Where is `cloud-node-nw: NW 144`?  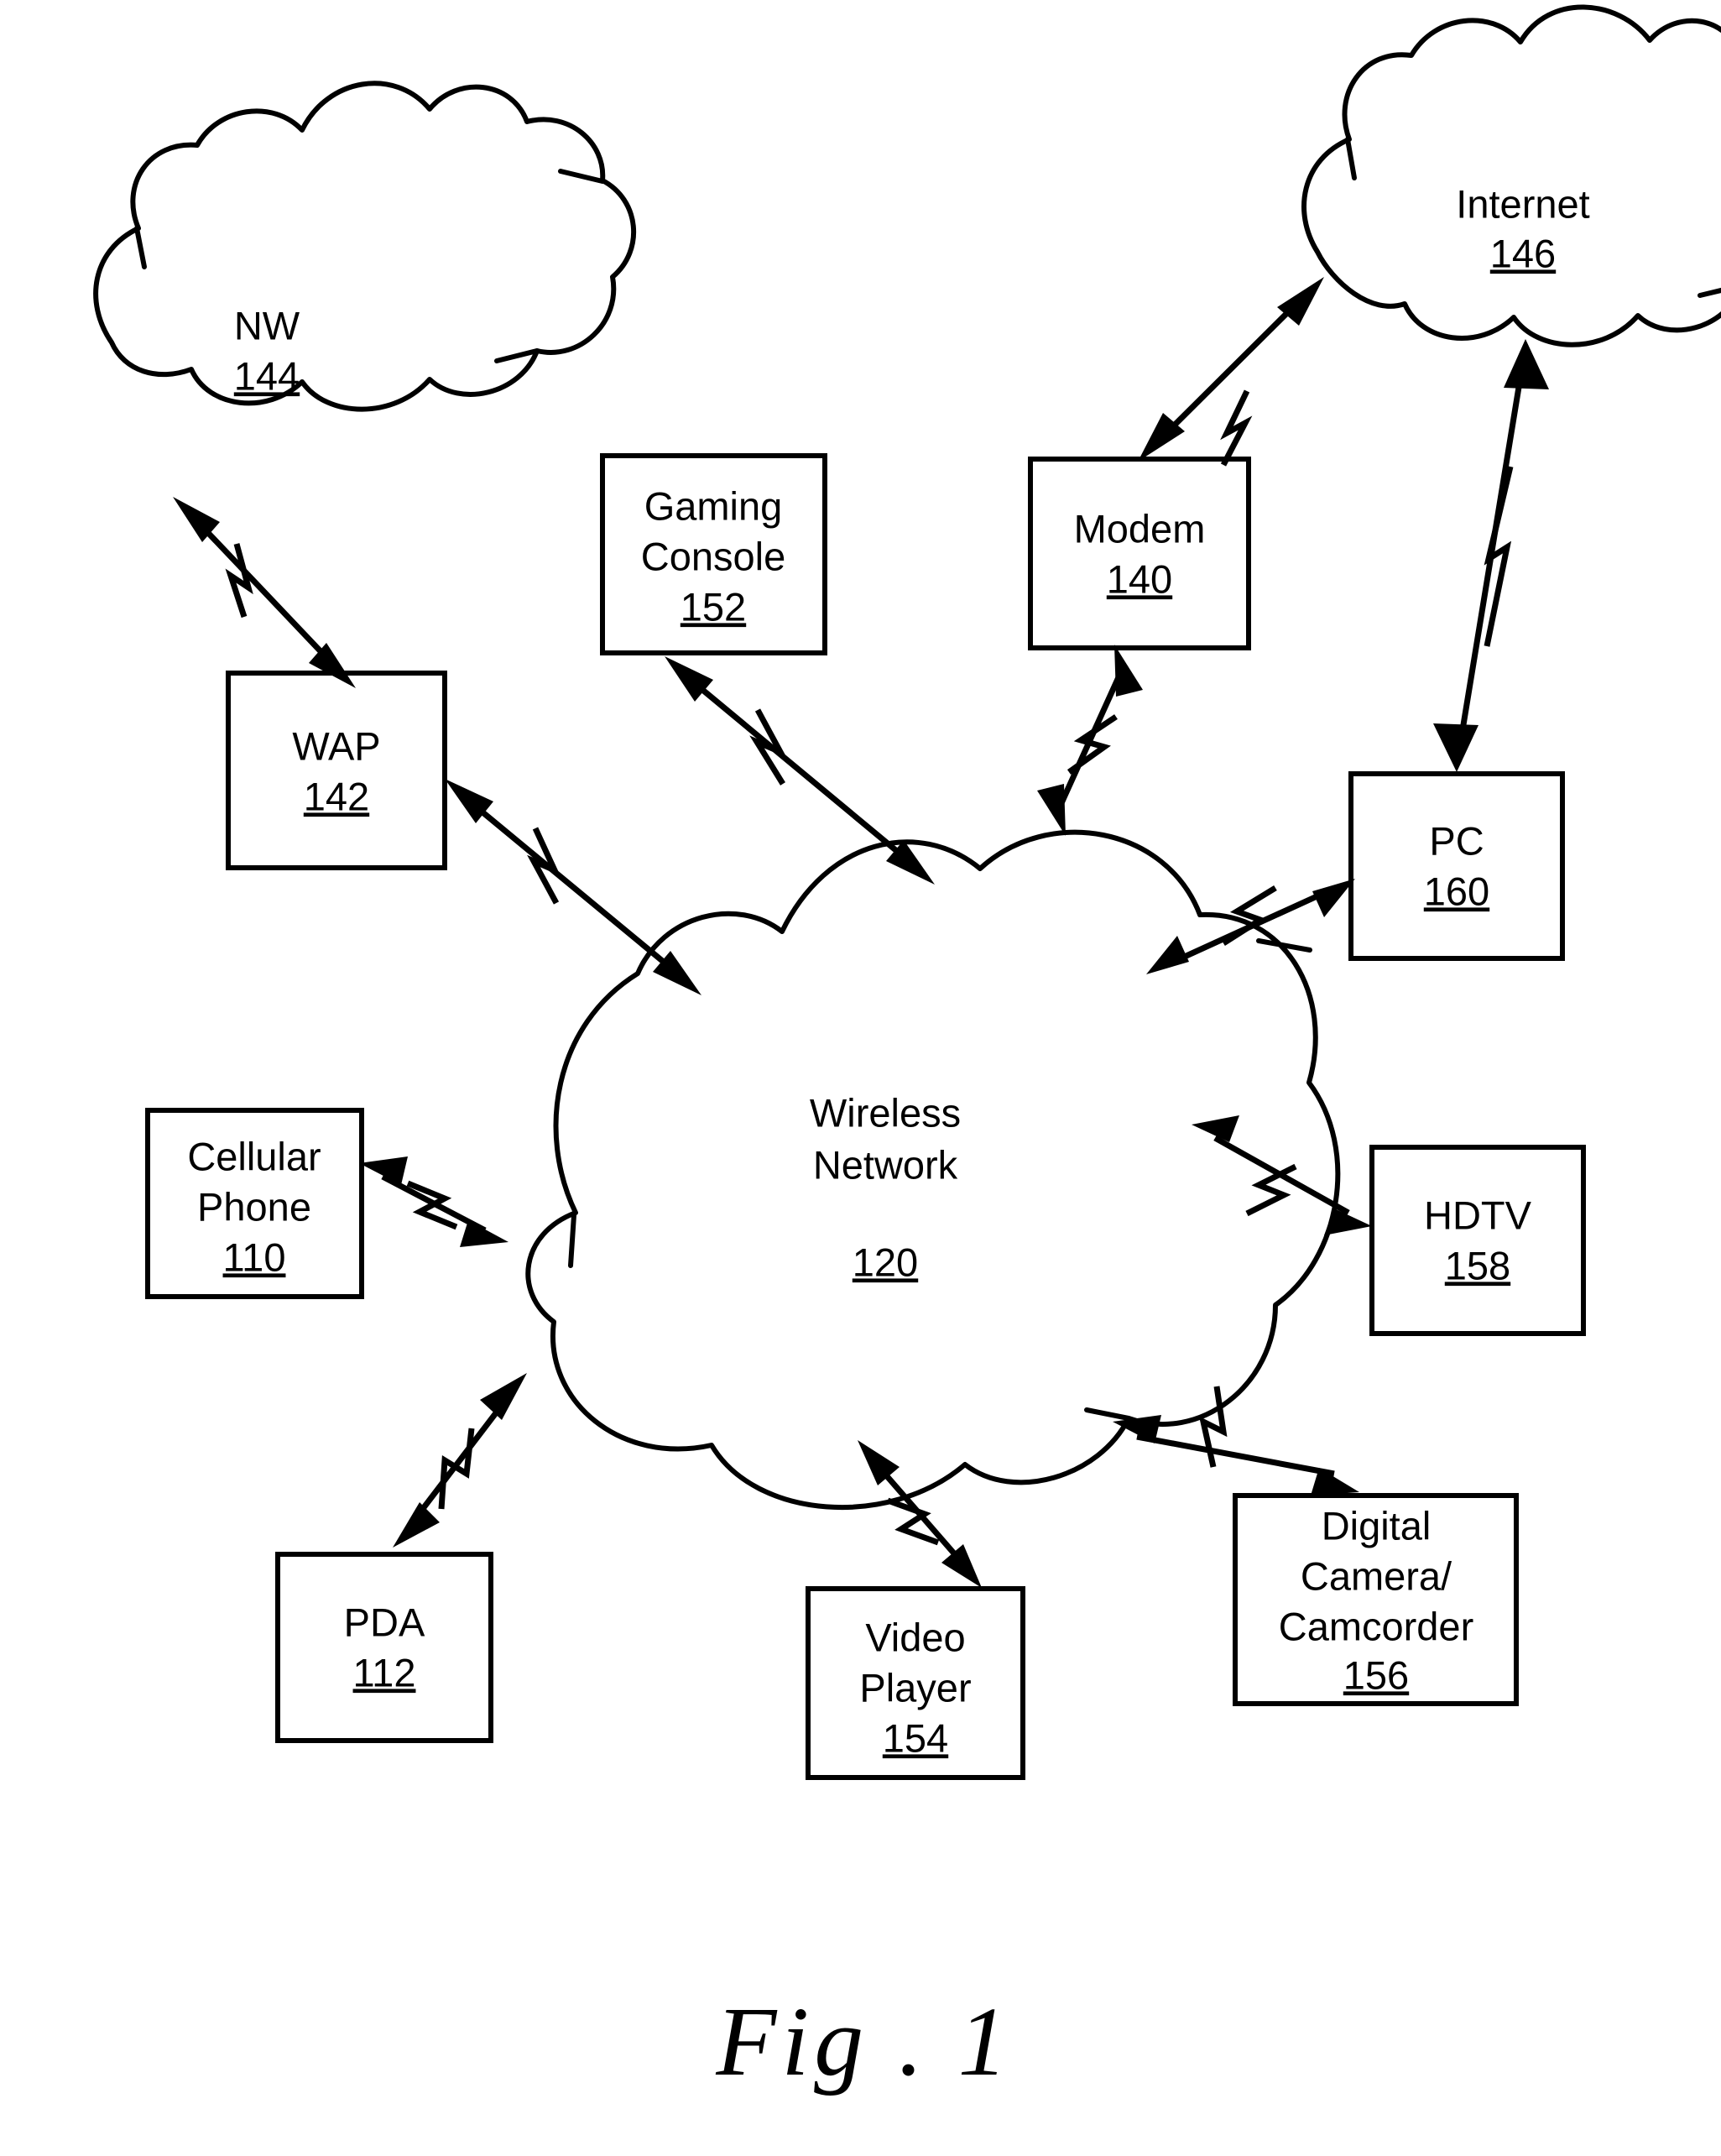 cloud-node-nw: NW 144 is located at coordinates (365, 246).